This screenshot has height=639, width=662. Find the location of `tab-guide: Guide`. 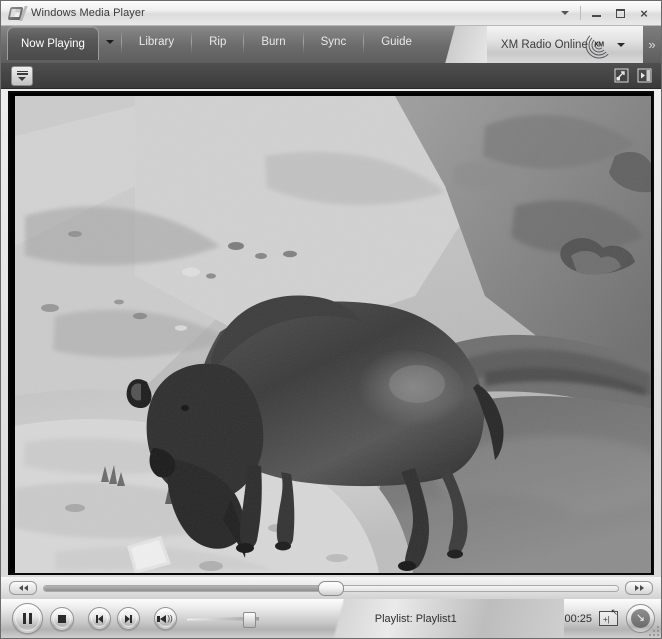

tab-guide: Guide is located at coordinates (396, 42).